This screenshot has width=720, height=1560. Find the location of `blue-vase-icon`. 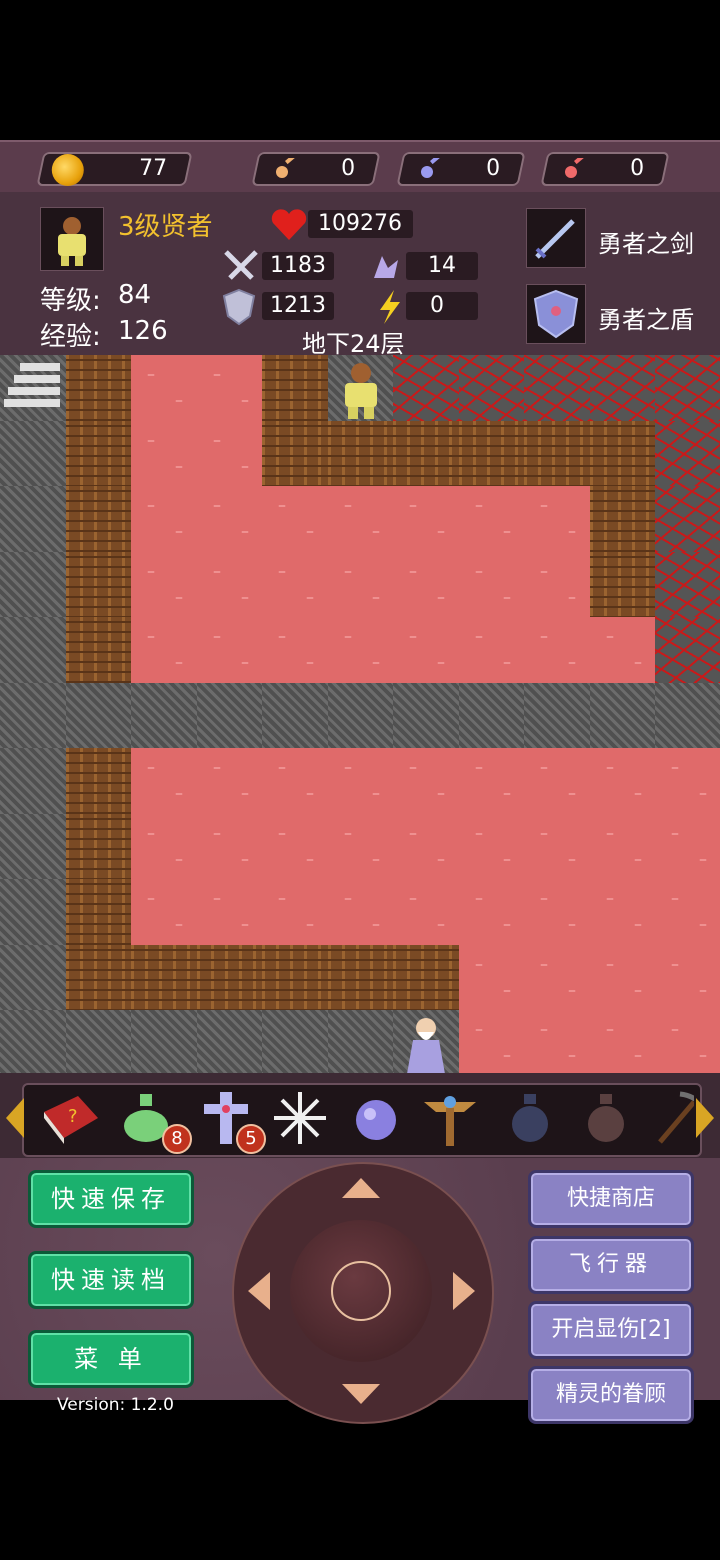

blue-vase-icon is located at coordinates (530, 1118).